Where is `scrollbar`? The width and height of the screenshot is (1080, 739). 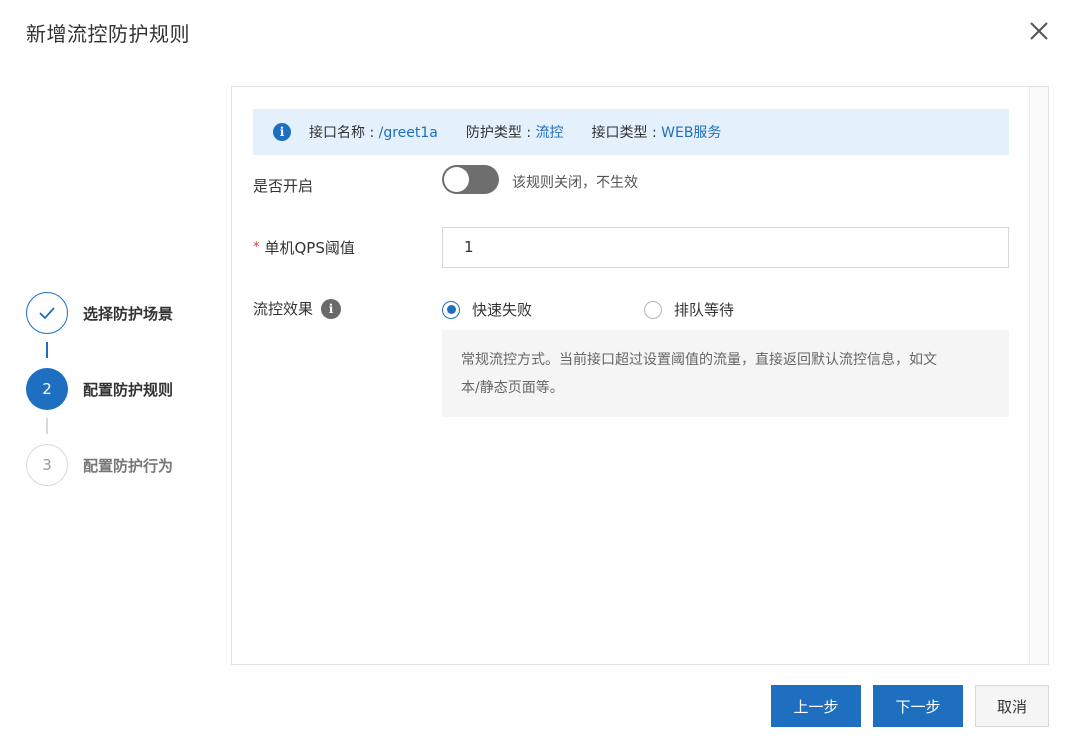 scrollbar is located at coordinates (1038, 375).